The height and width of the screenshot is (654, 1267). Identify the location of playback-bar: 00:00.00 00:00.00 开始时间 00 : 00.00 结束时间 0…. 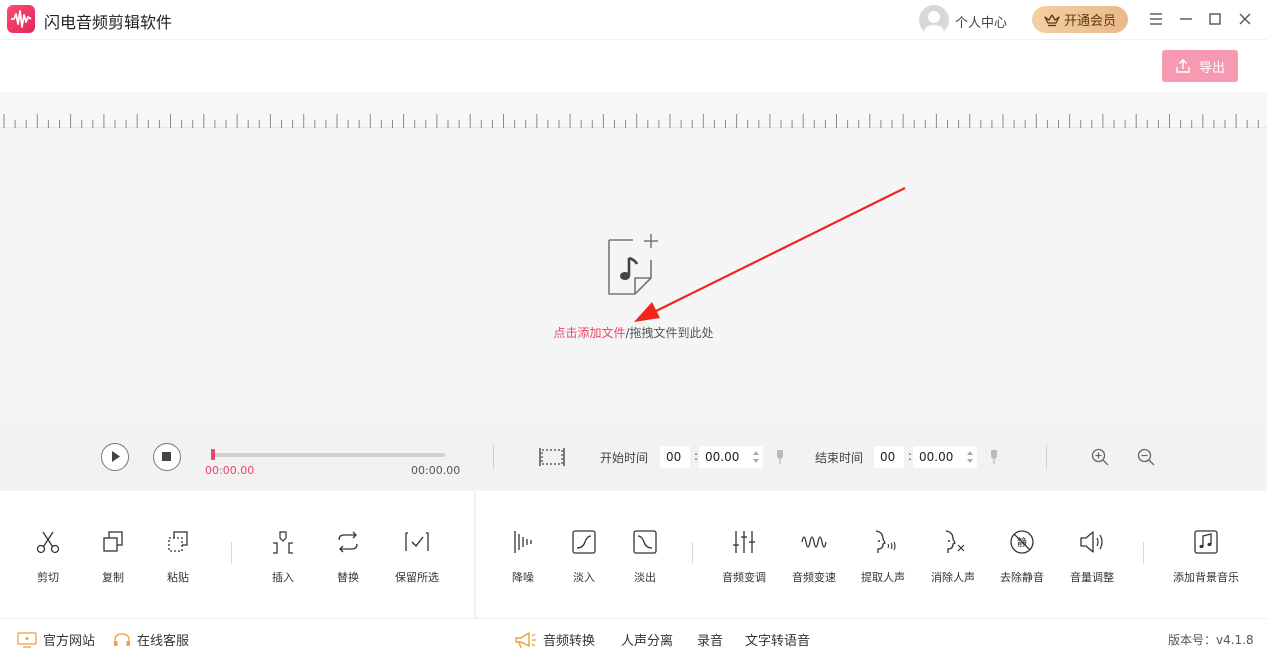
(633, 458).